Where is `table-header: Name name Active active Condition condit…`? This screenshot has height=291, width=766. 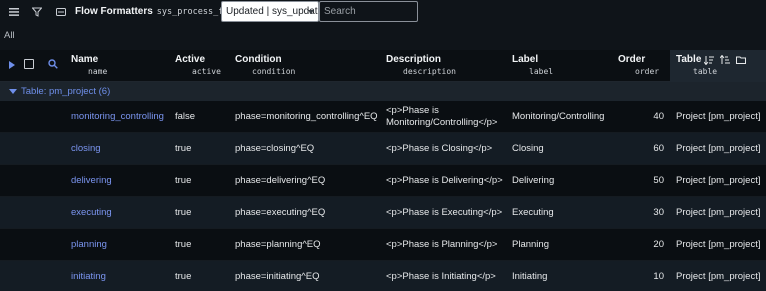 table-header: Name name Active active Condition condit… is located at coordinates (383, 66).